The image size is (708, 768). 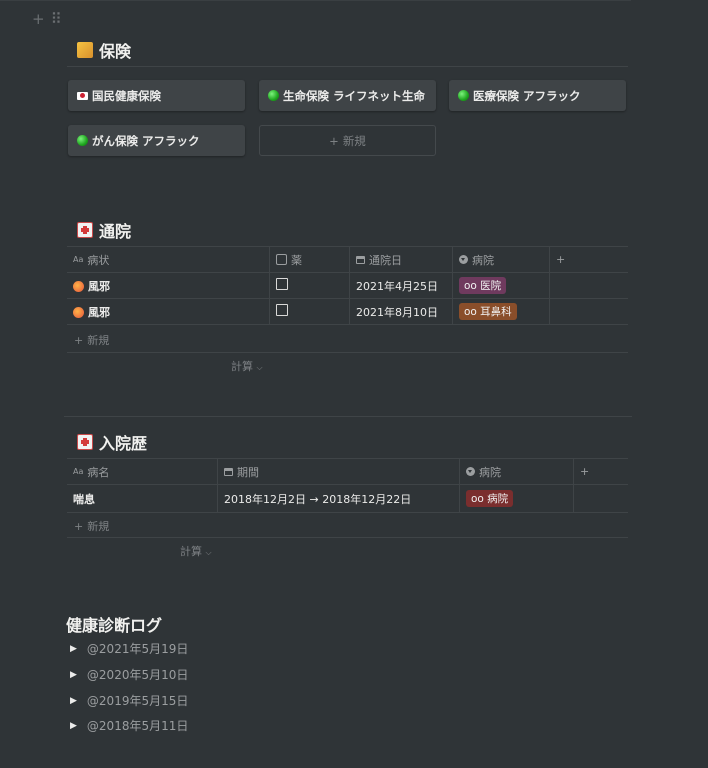 I want to click on drag-handle-icon: ⠿, so click(x=56, y=19).